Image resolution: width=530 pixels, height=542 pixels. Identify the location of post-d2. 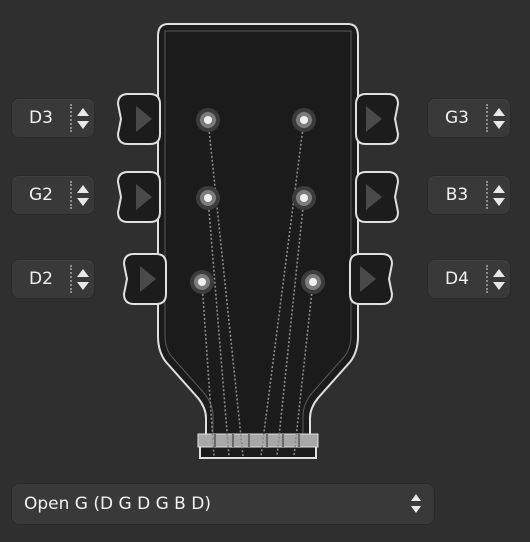
(202, 282).